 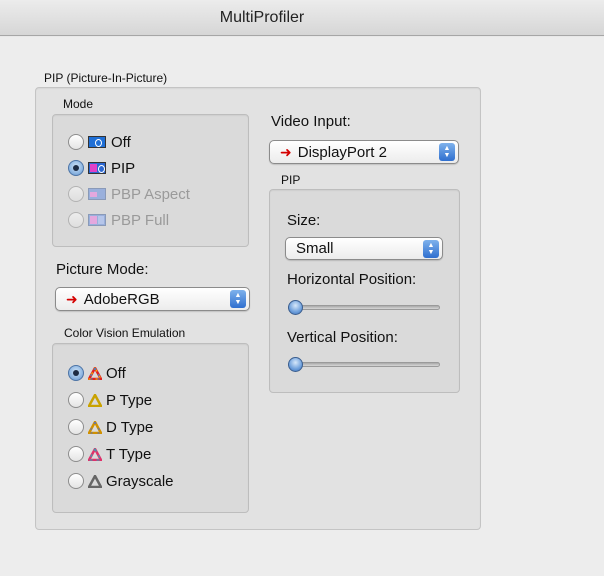 I want to click on cve-option-d-type: D Type, so click(x=110, y=427).